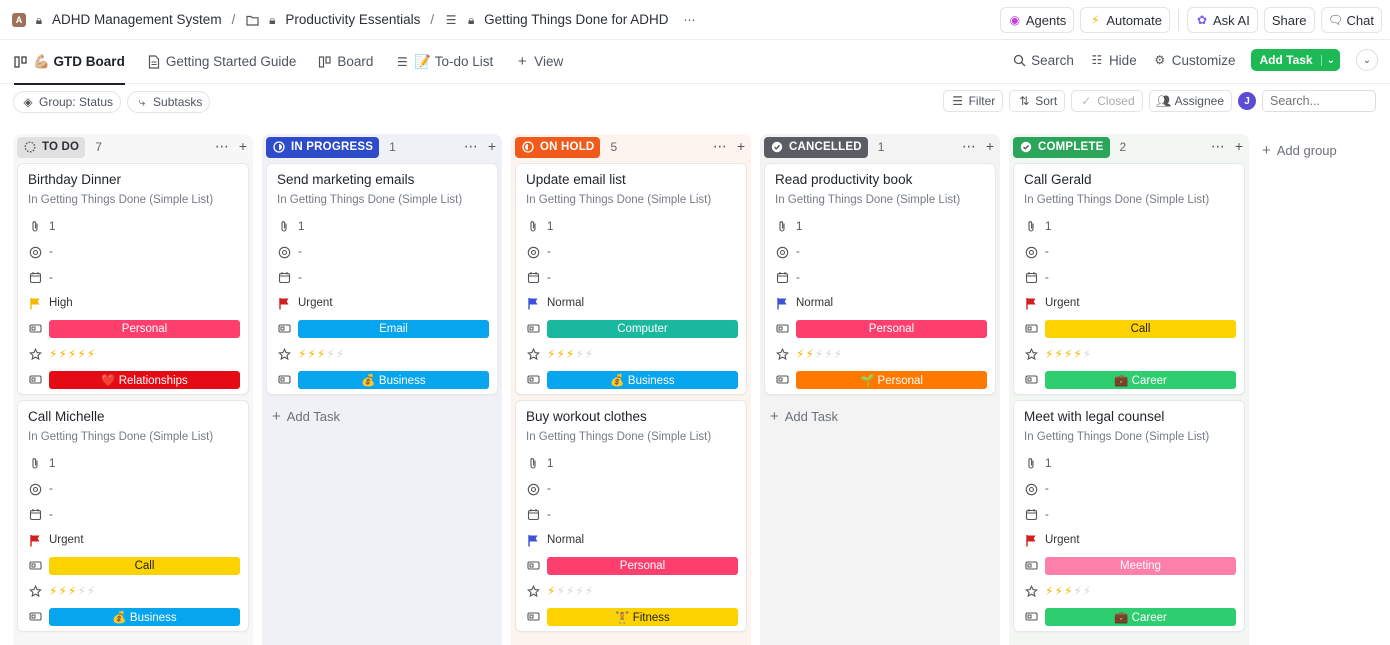  I want to click on tab-gtd-board: 💪🏼 GTD Board, so click(69, 62).